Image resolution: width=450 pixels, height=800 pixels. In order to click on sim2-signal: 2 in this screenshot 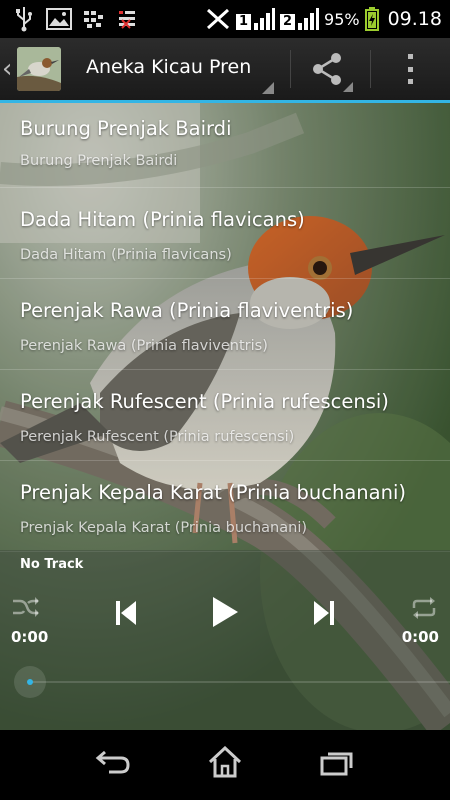, I will do `click(299, 19)`.